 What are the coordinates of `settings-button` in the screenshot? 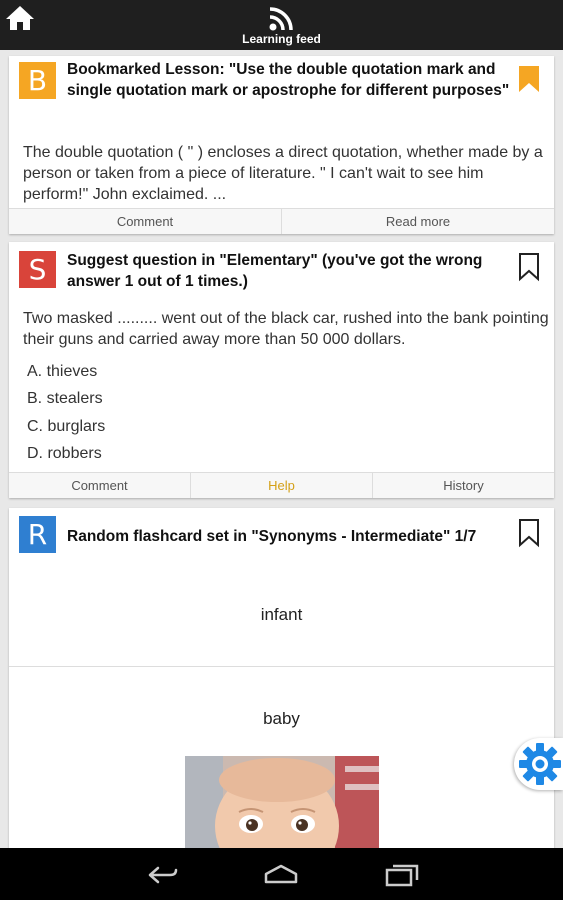 It's located at (538, 764).